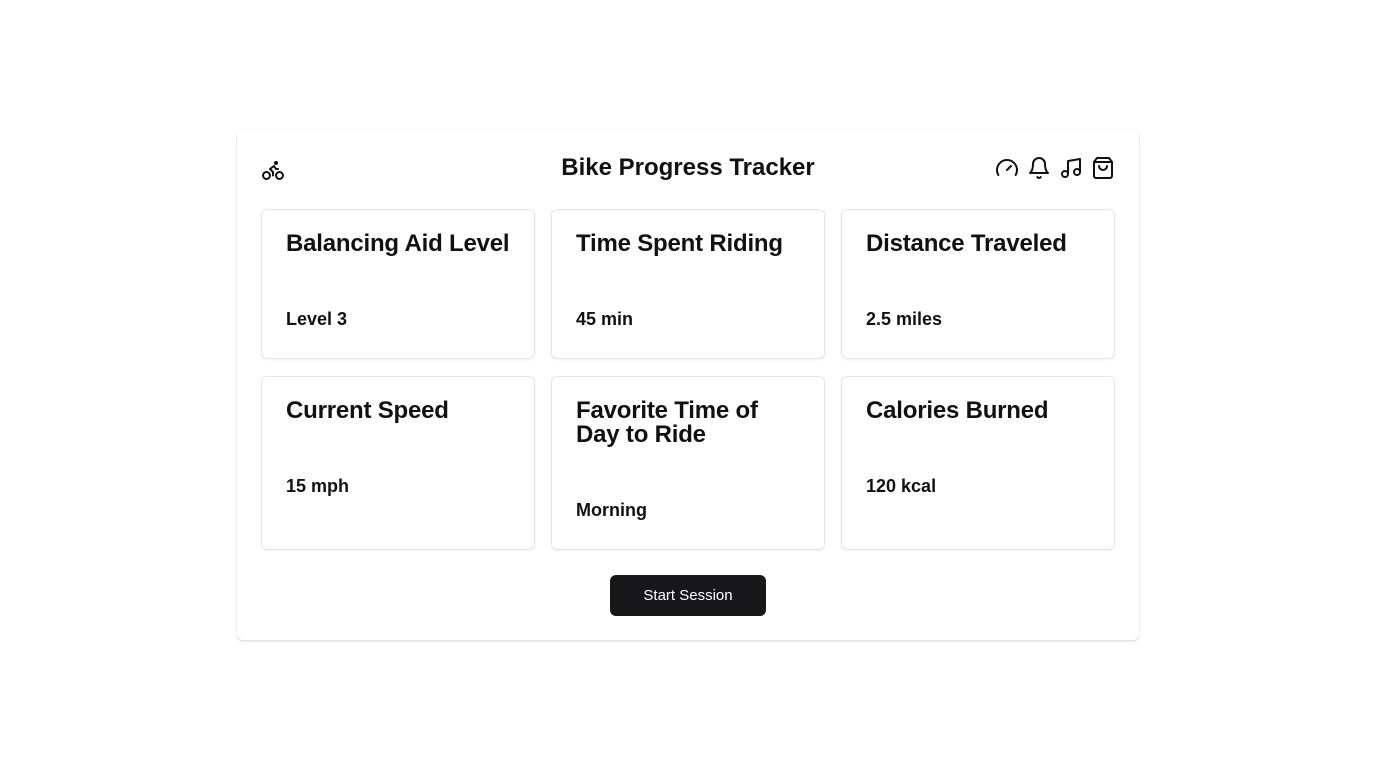 Image resolution: width=1376 pixels, height=768 pixels. Describe the element at coordinates (317, 319) in the screenshot. I see `card-value: Level 3` at that location.